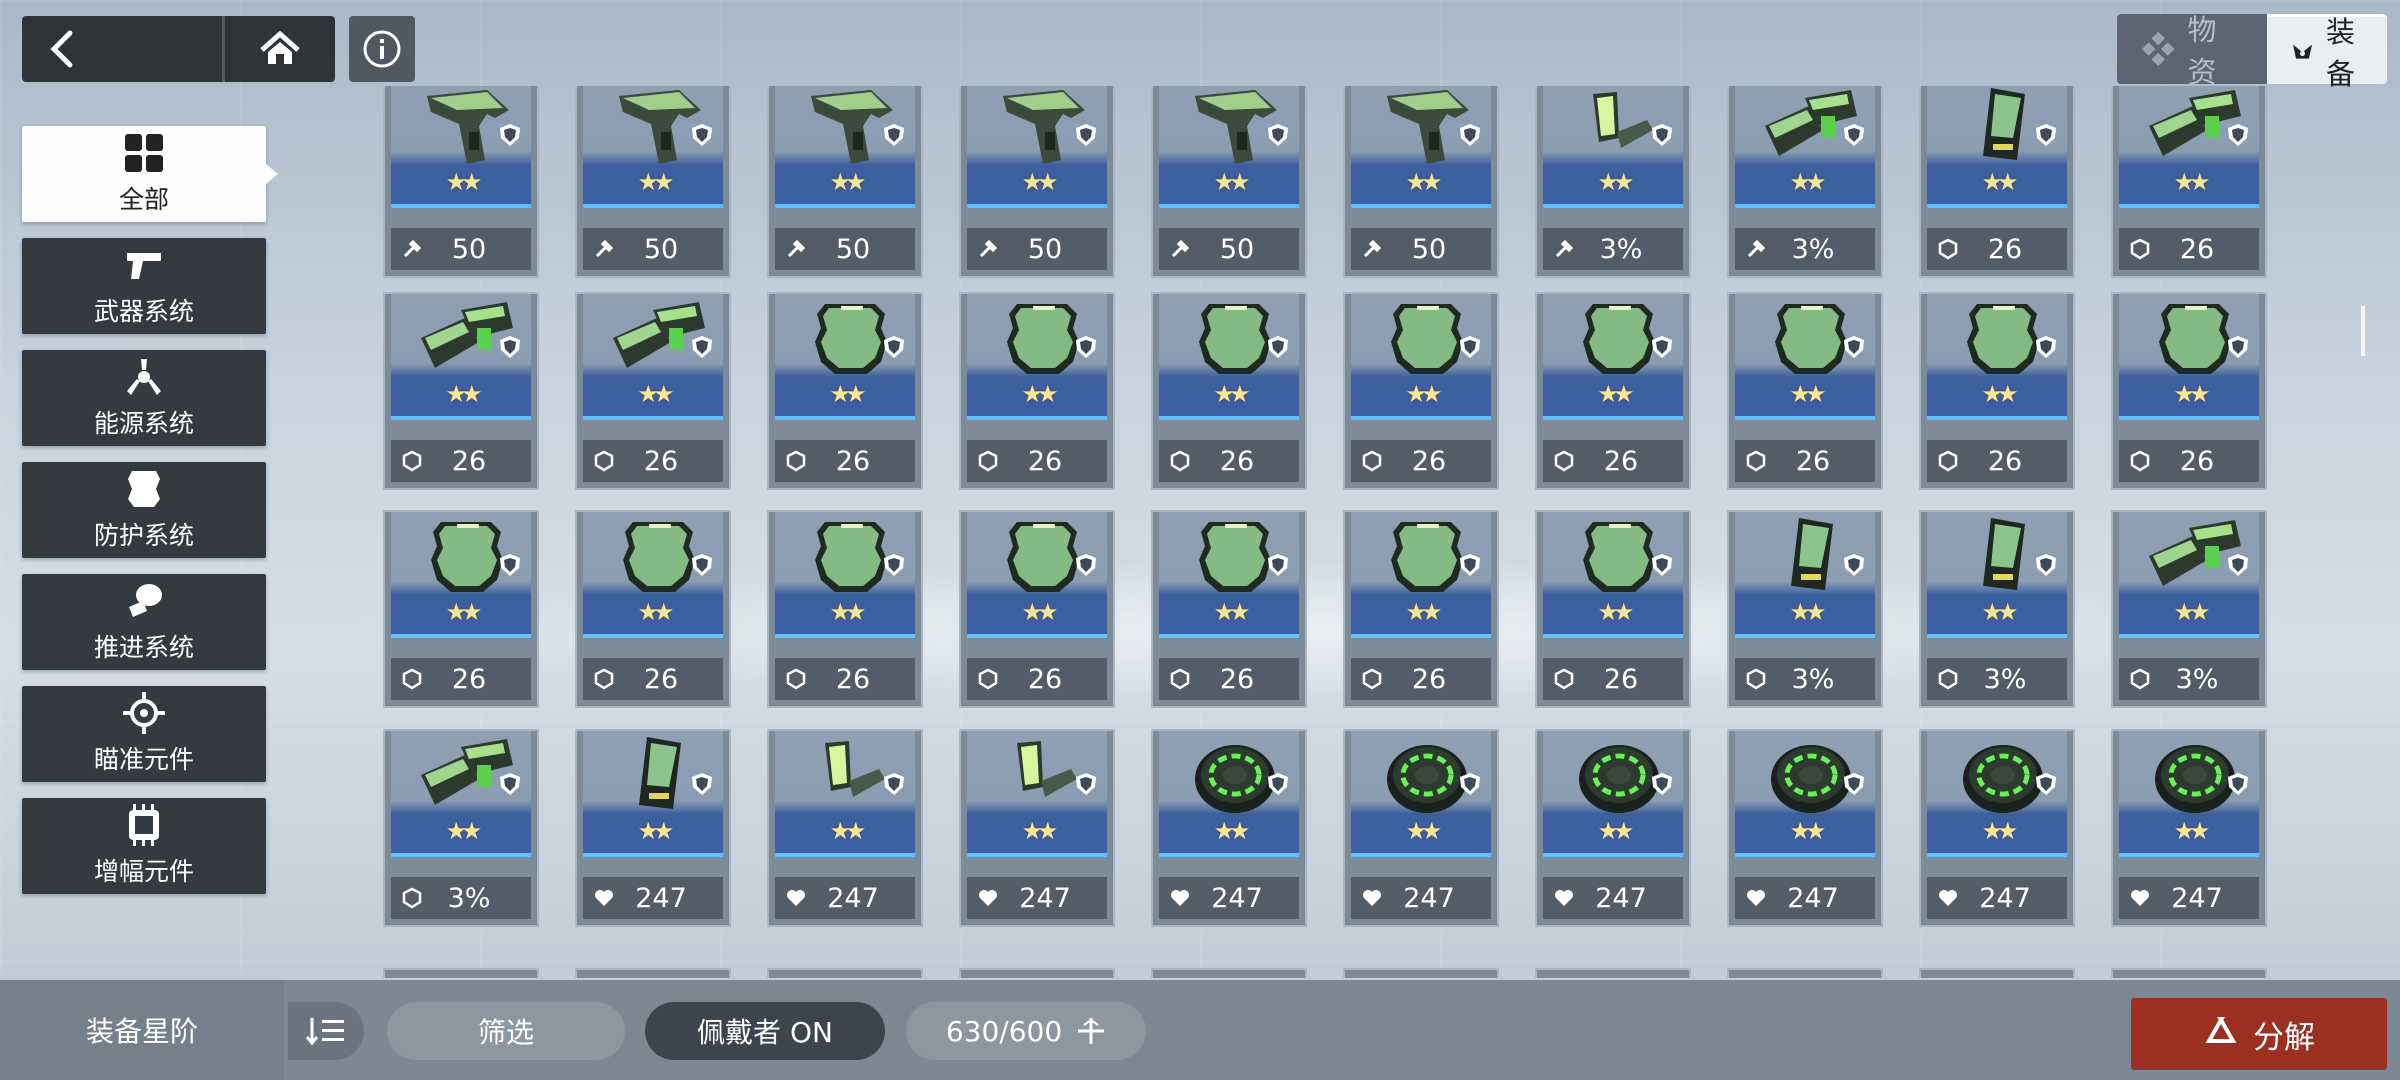 The image size is (2400, 1080). What do you see at coordinates (1026, 1031) in the screenshot?
I see `capacity-expand-button: 630/600` at bounding box center [1026, 1031].